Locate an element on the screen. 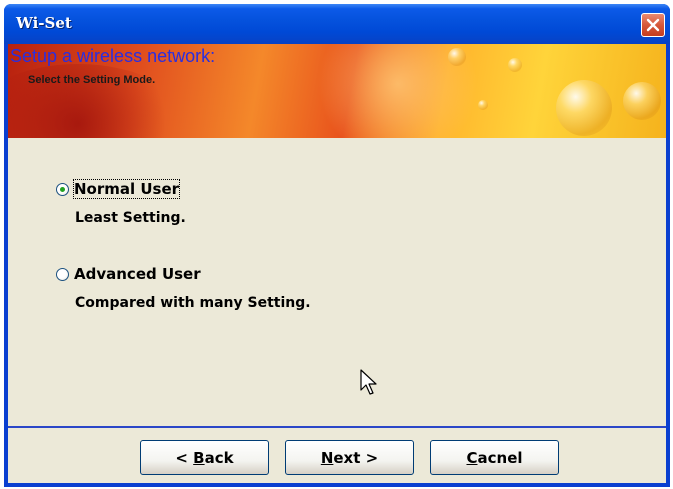  cancel-button: Cacnel is located at coordinates (494, 457).